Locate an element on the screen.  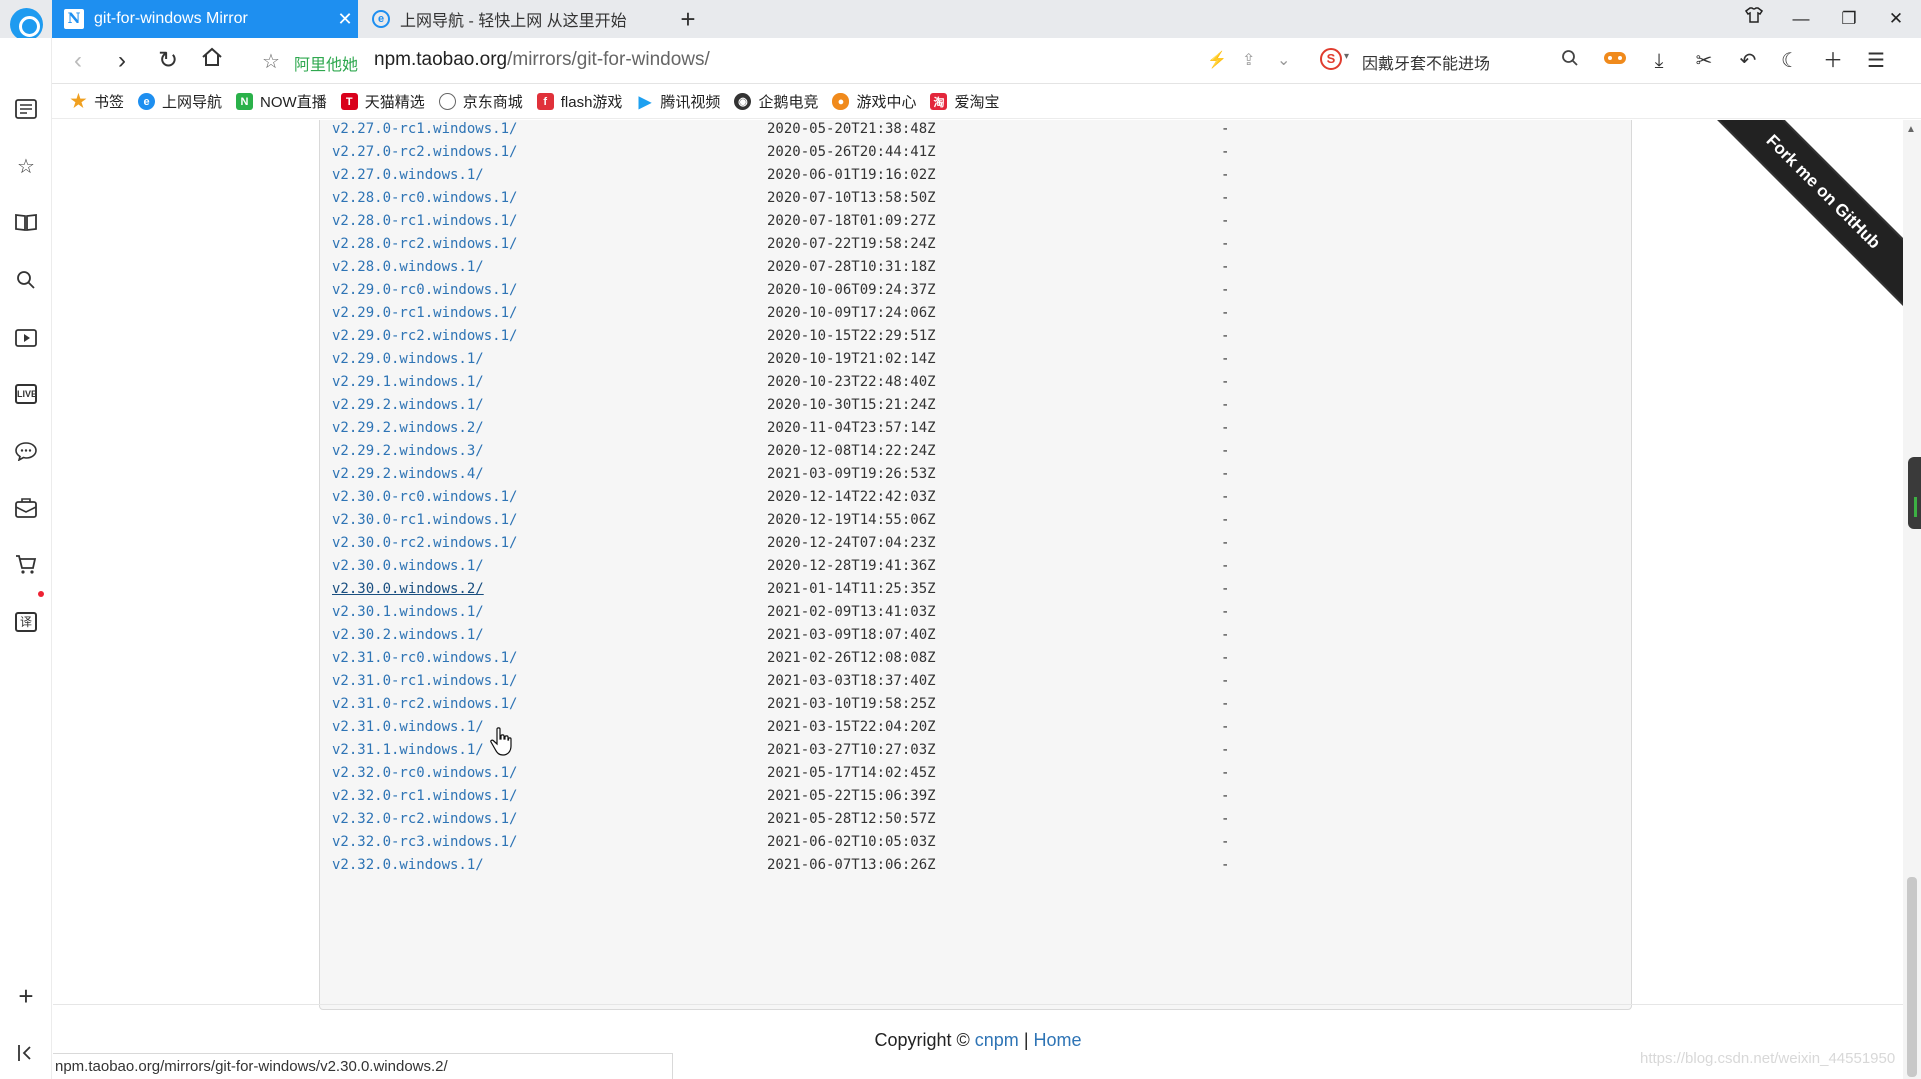
directory-link: v2.27.0-rc1.windows.1/ is located at coordinates (424, 130).